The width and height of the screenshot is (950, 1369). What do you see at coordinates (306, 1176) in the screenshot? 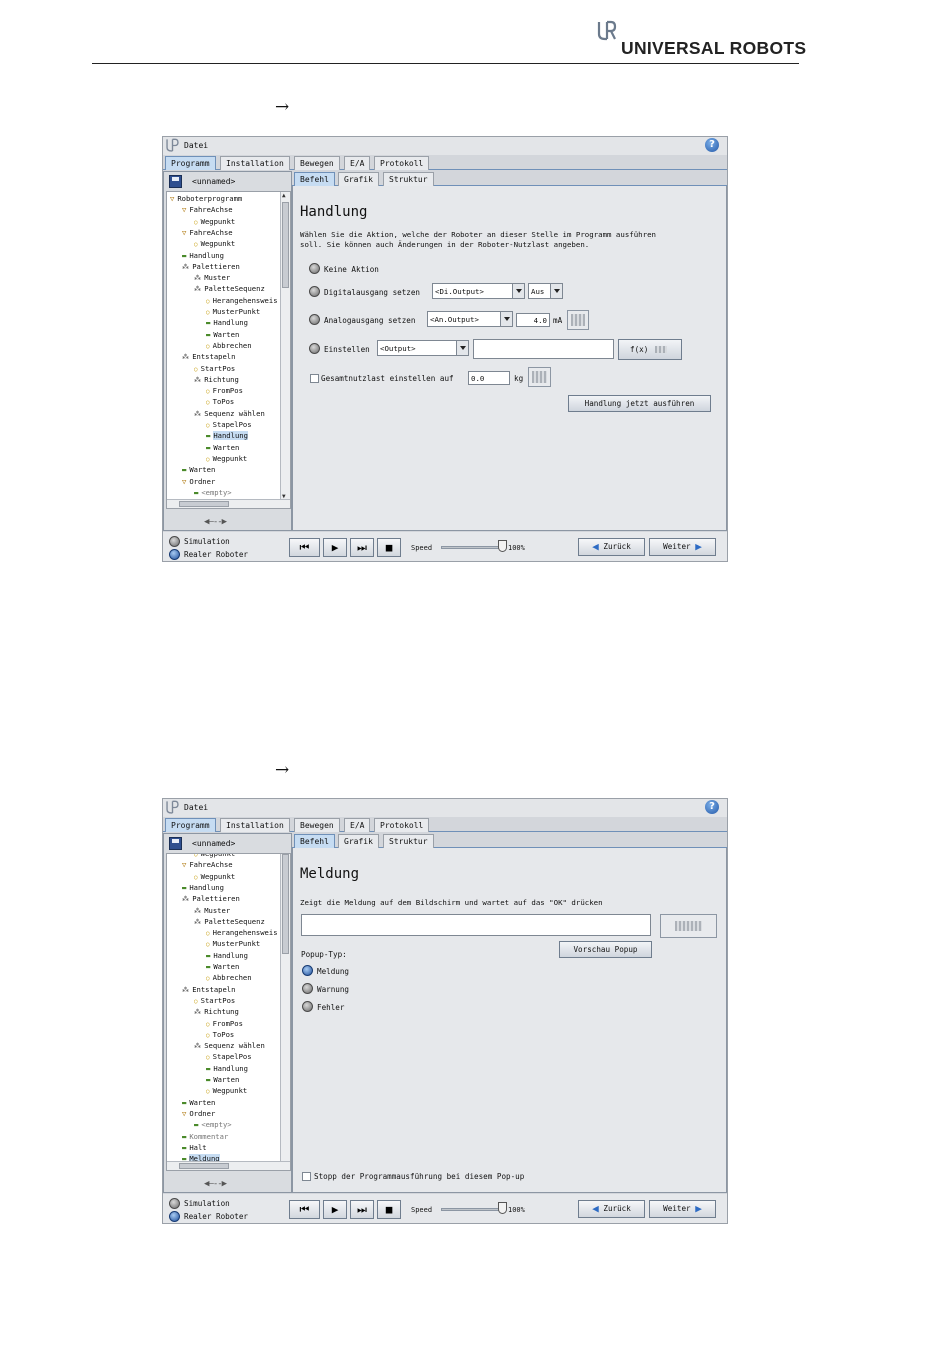
I see `stop-checkbox` at bounding box center [306, 1176].